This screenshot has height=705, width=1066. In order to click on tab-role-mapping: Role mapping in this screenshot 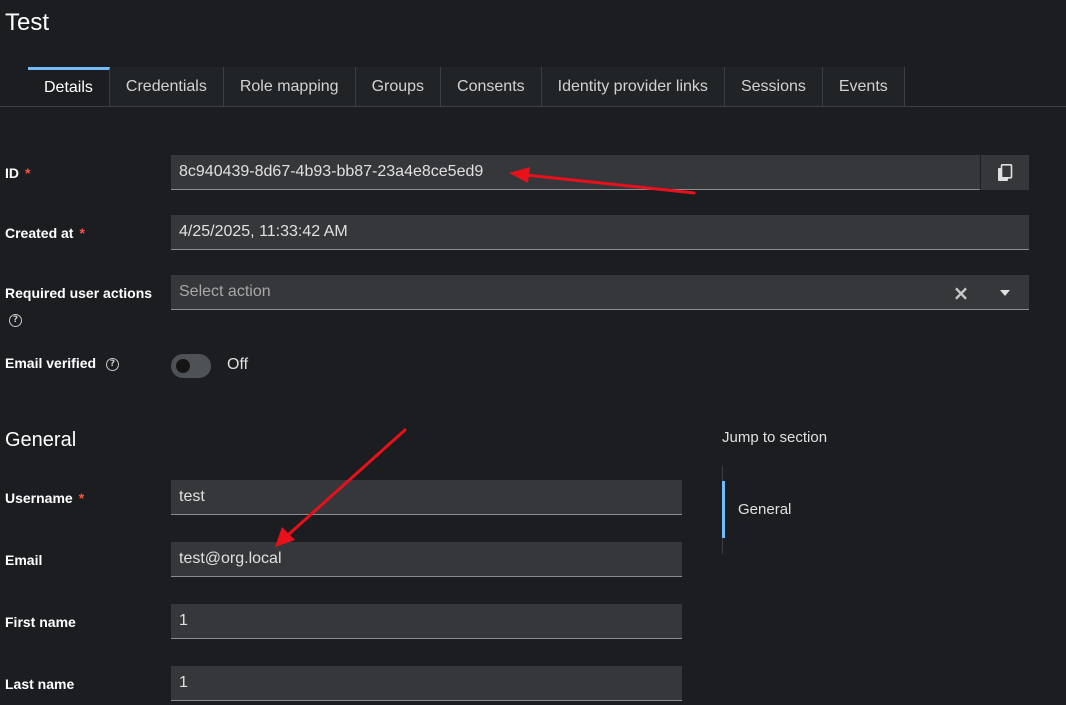, I will do `click(290, 86)`.